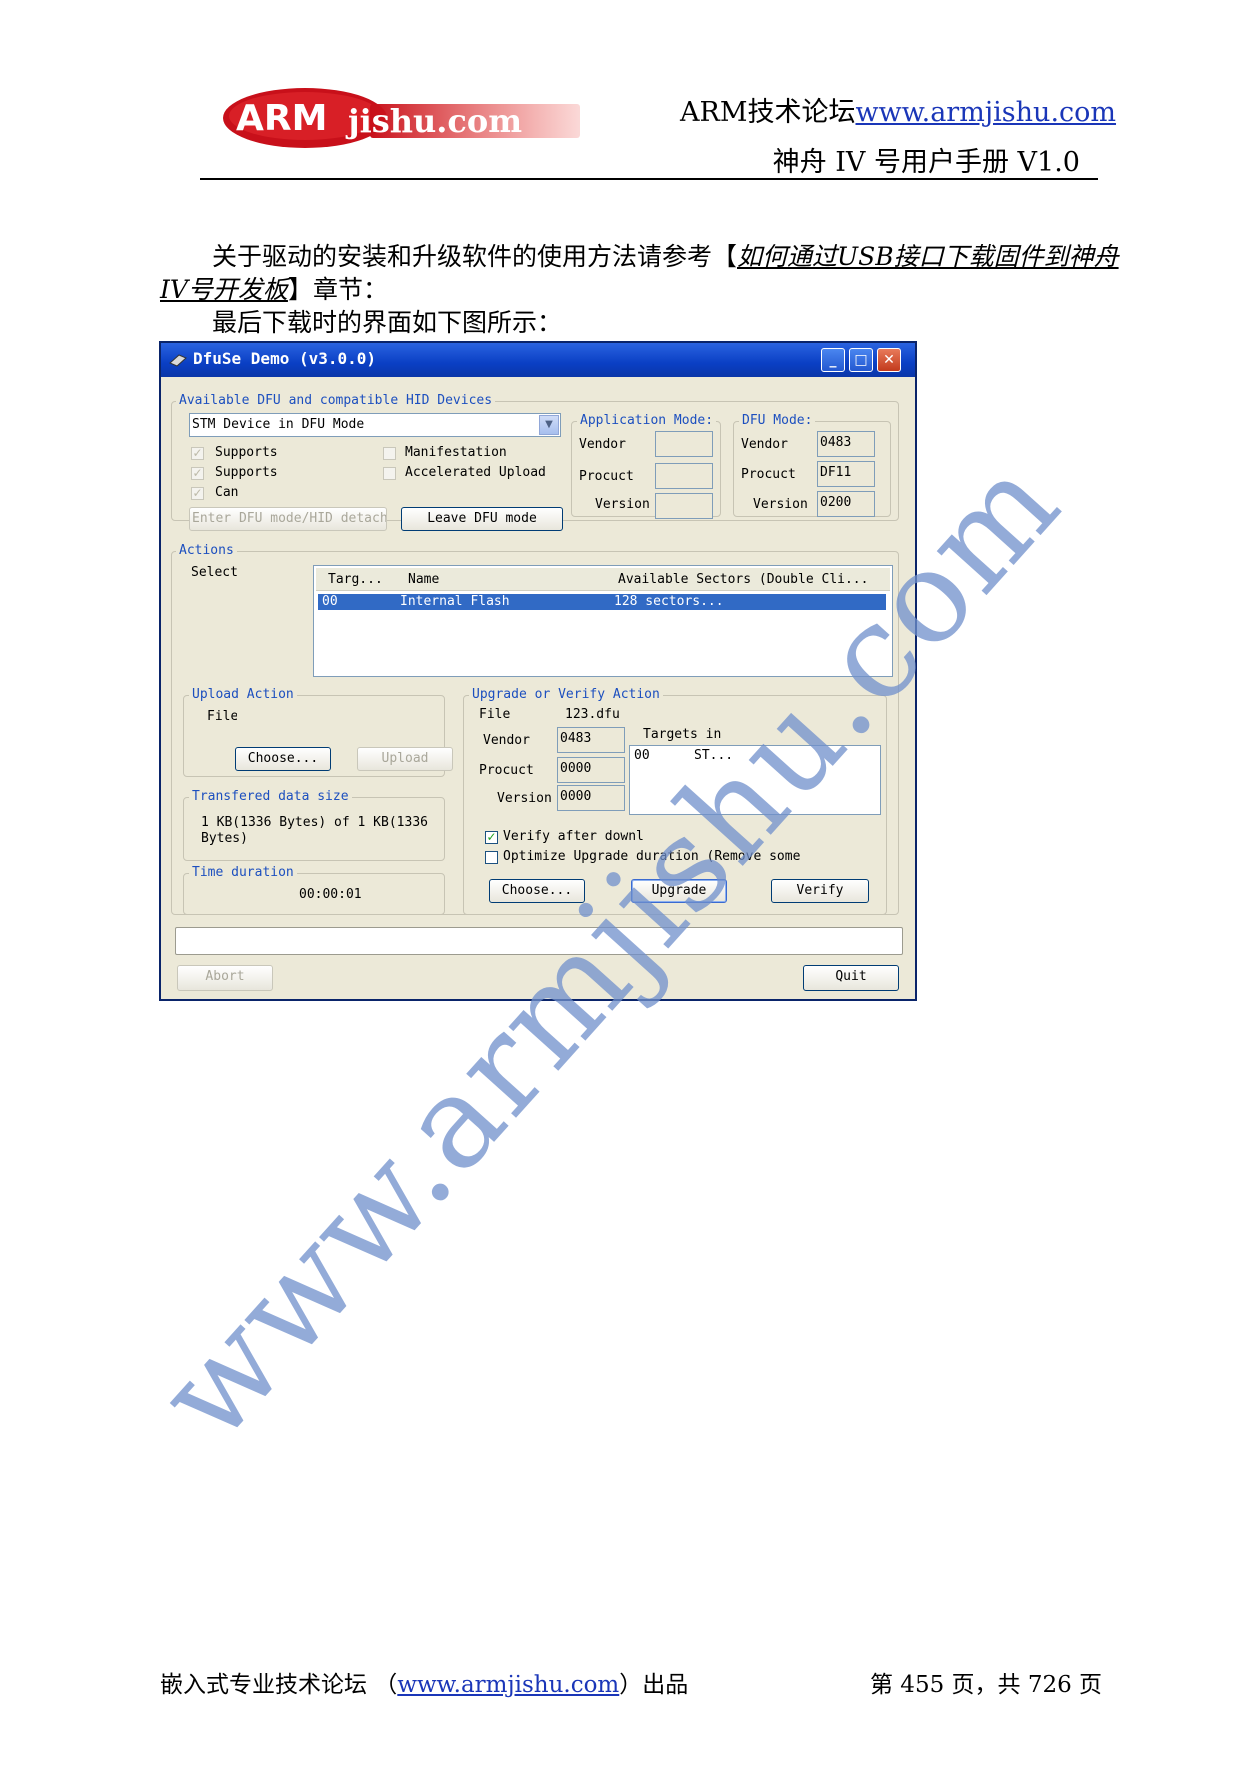 This screenshot has height=1767, width=1249. I want to click on upgrade-file-label: File, so click(495, 714).